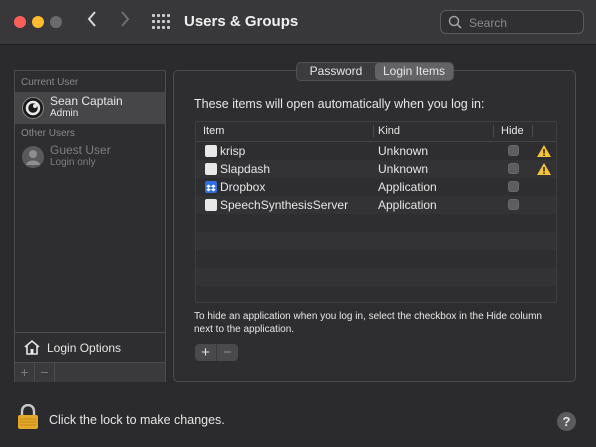 This screenshot has height=447, width=596. I want to click on chevron-left-icon, so click(91, 19).